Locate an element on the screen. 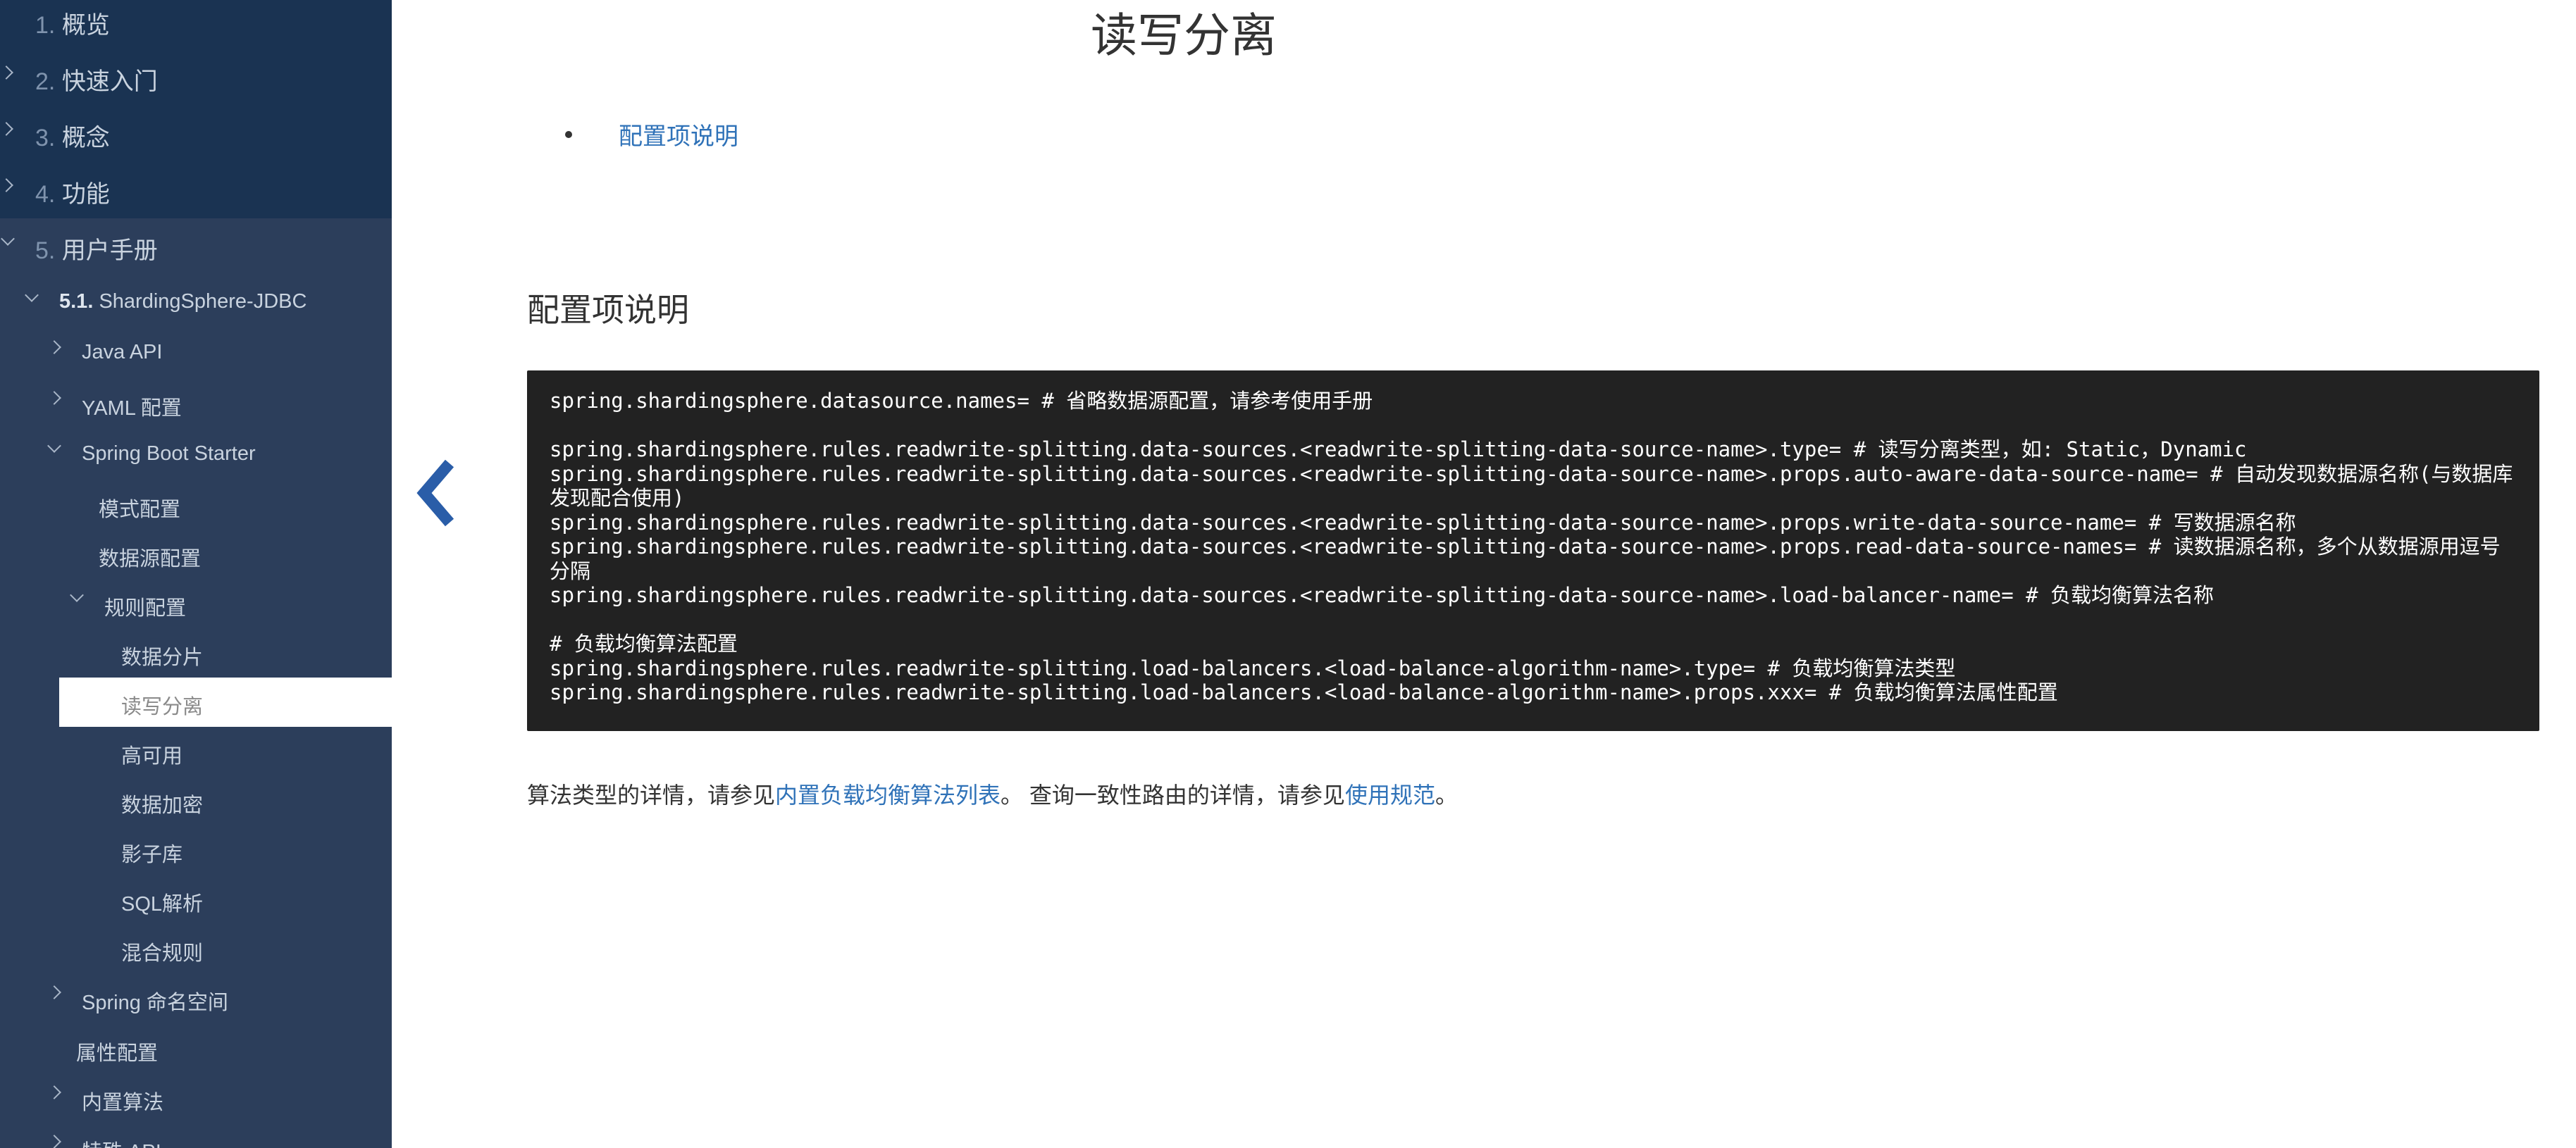  section-heading: 配置项说明 is located at coordinates (608, 310).